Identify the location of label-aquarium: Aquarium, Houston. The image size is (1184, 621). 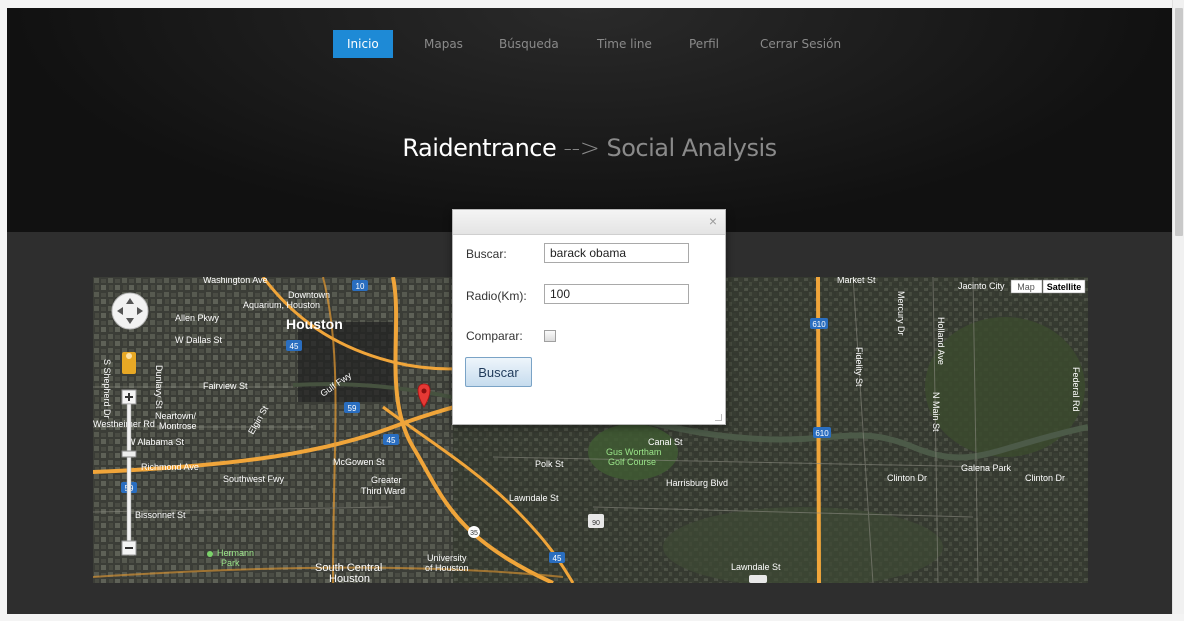
(281, 305).